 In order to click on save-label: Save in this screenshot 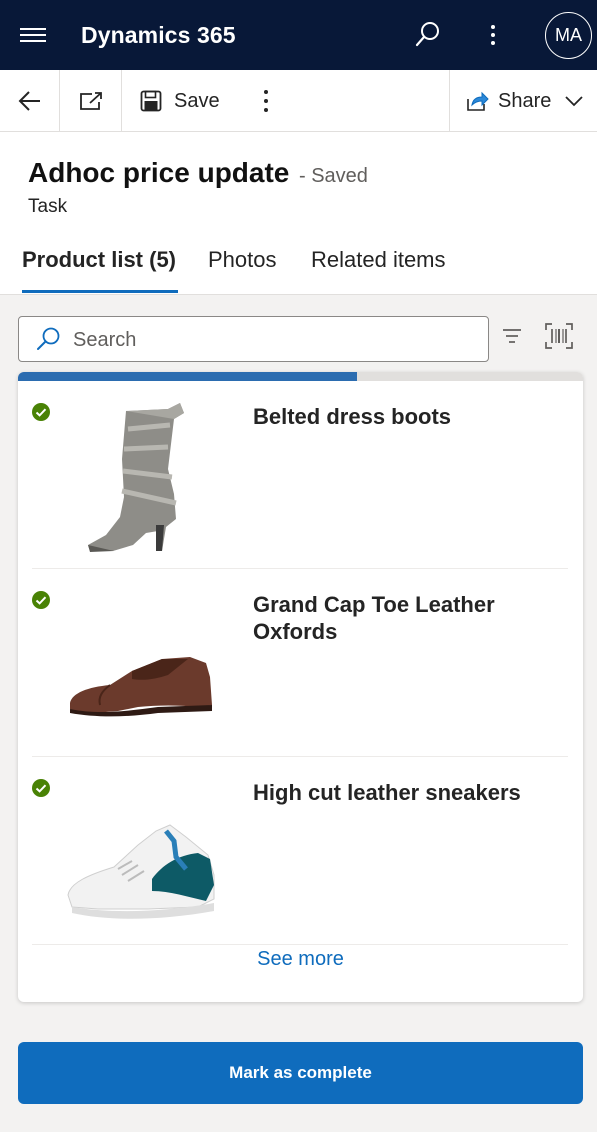, I will do `click(197, 100)`.